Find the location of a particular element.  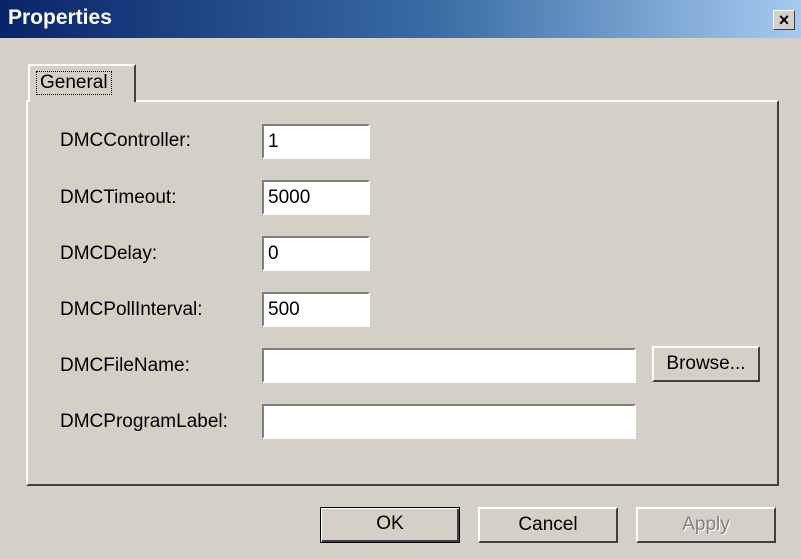

apply-button: Apply is located at coordinates (706, 525).